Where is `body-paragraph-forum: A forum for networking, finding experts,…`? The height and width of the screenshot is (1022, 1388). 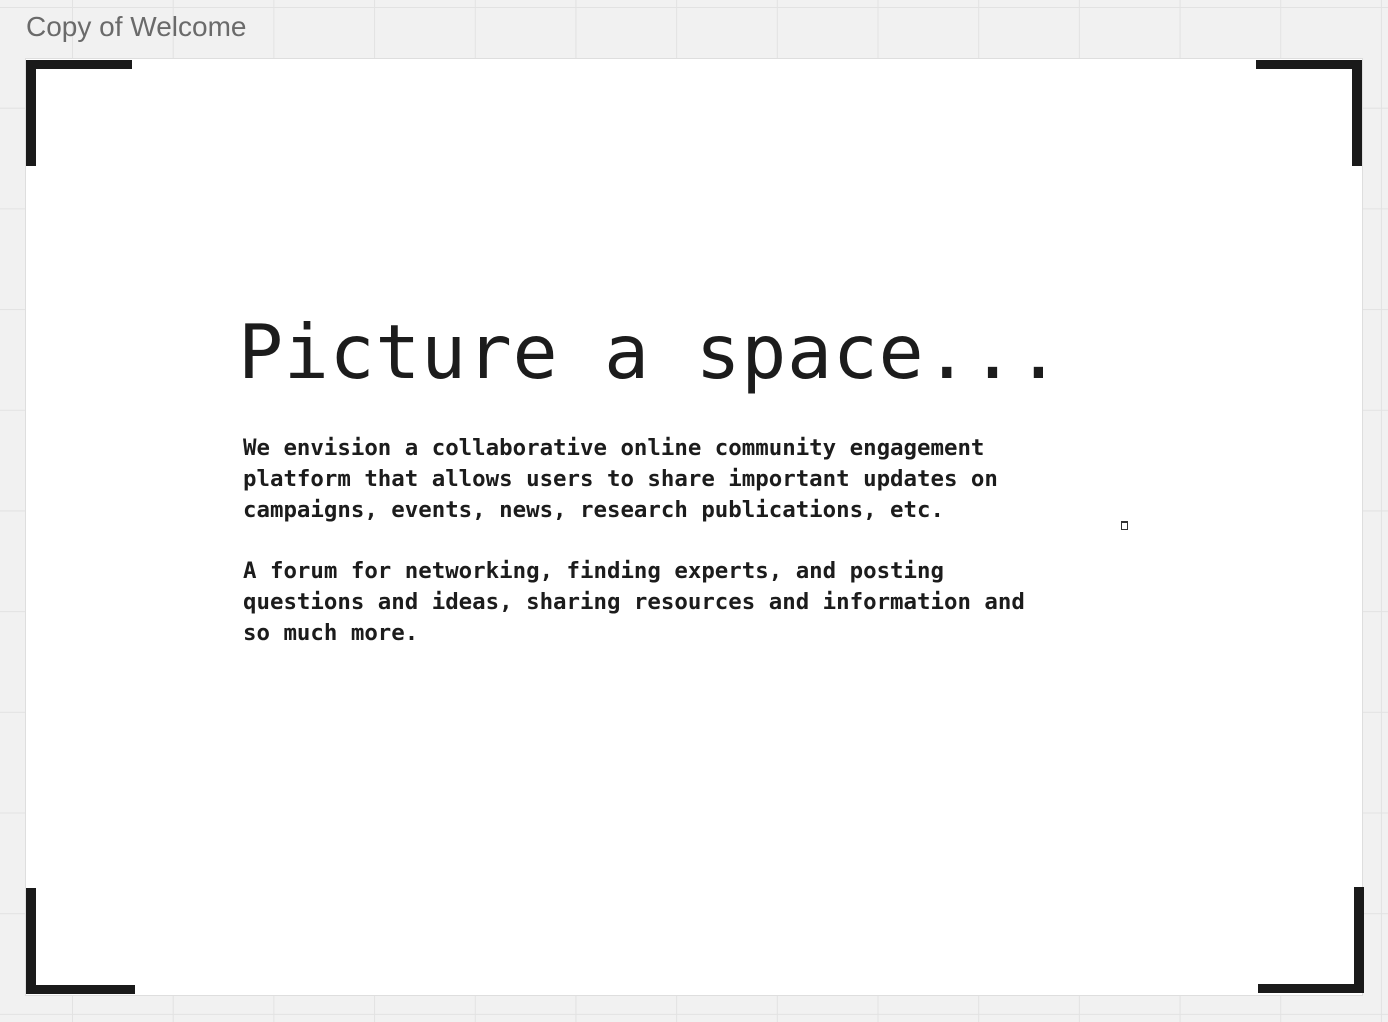 body-paragraph-forum: A forum for networking, finding experts,… is located at coordinates (653, 602).